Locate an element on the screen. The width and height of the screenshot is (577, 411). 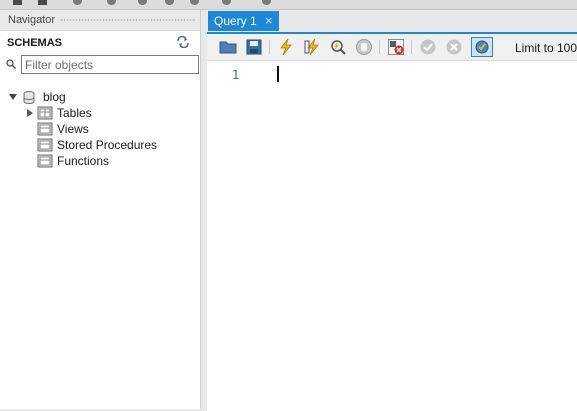
tables-folder-icon is located at coordinates (45, 113).